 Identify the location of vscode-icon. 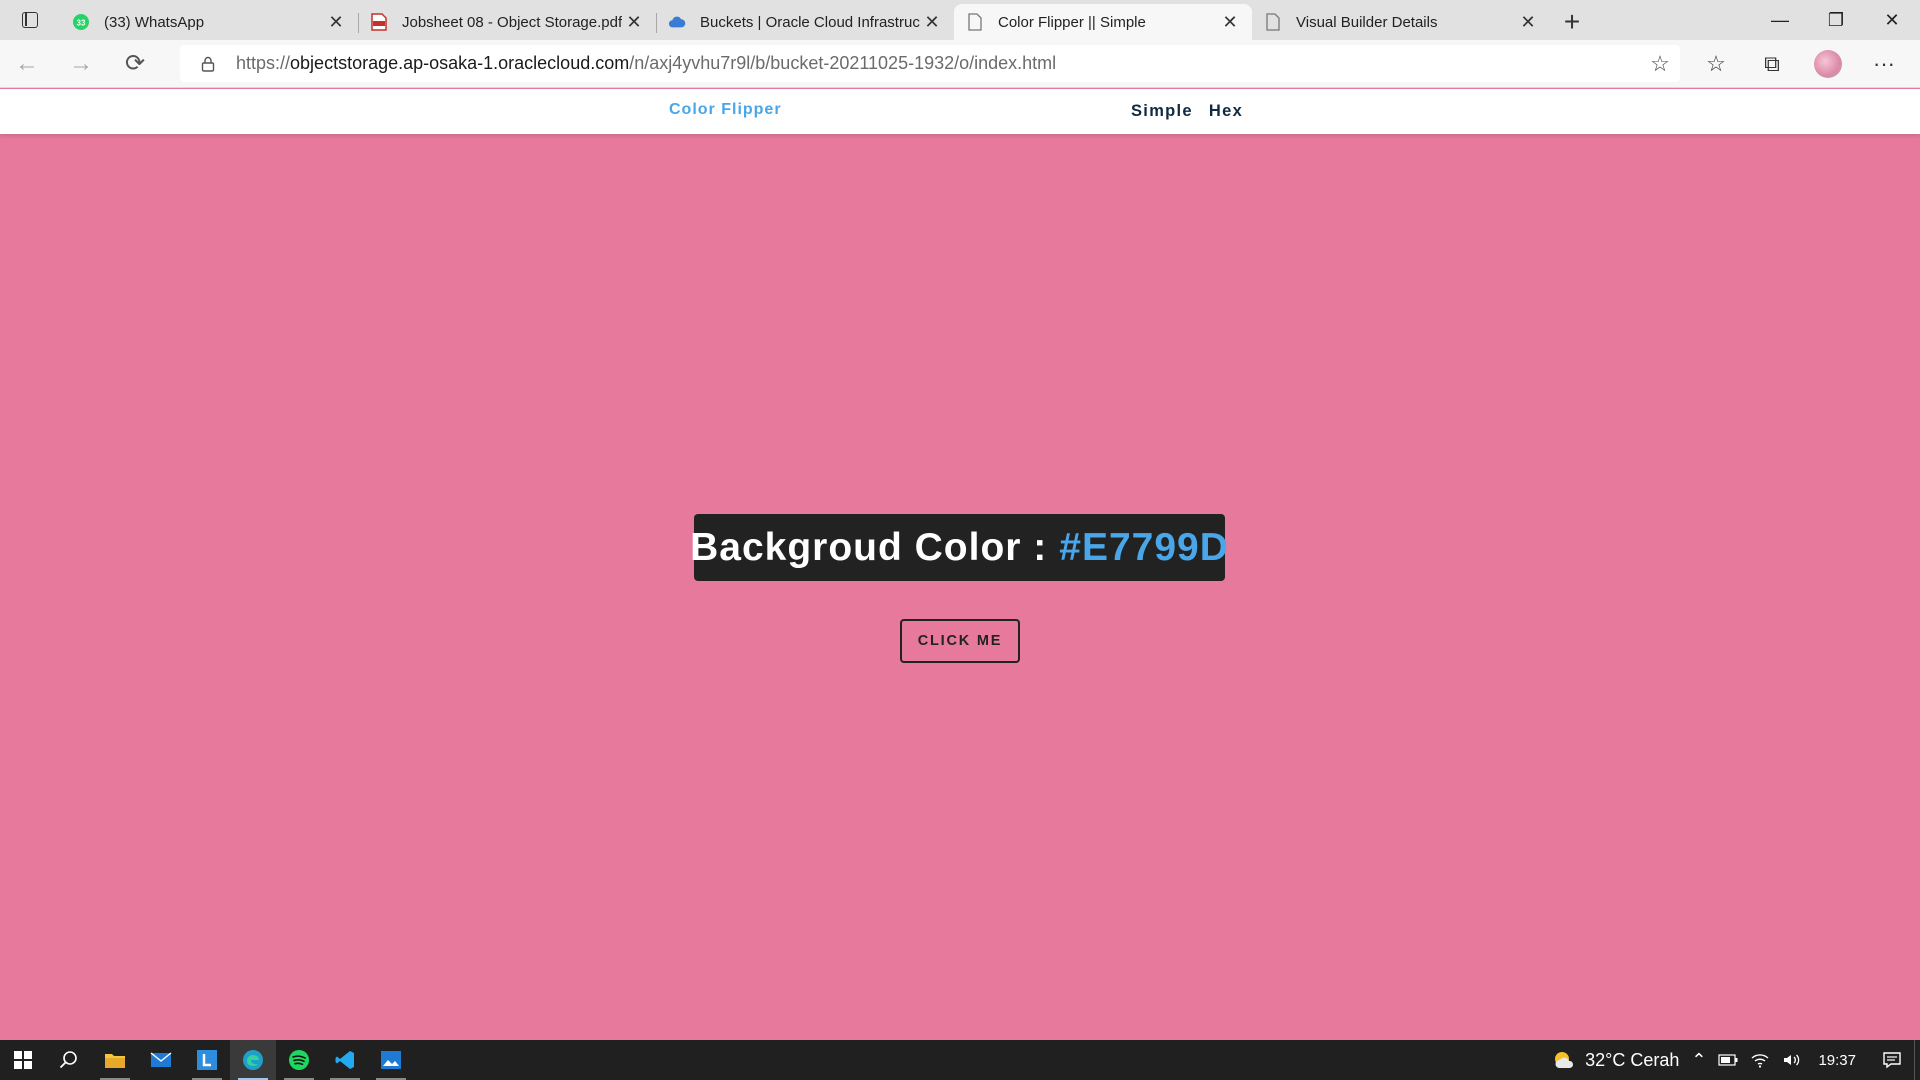
(344, 1060).